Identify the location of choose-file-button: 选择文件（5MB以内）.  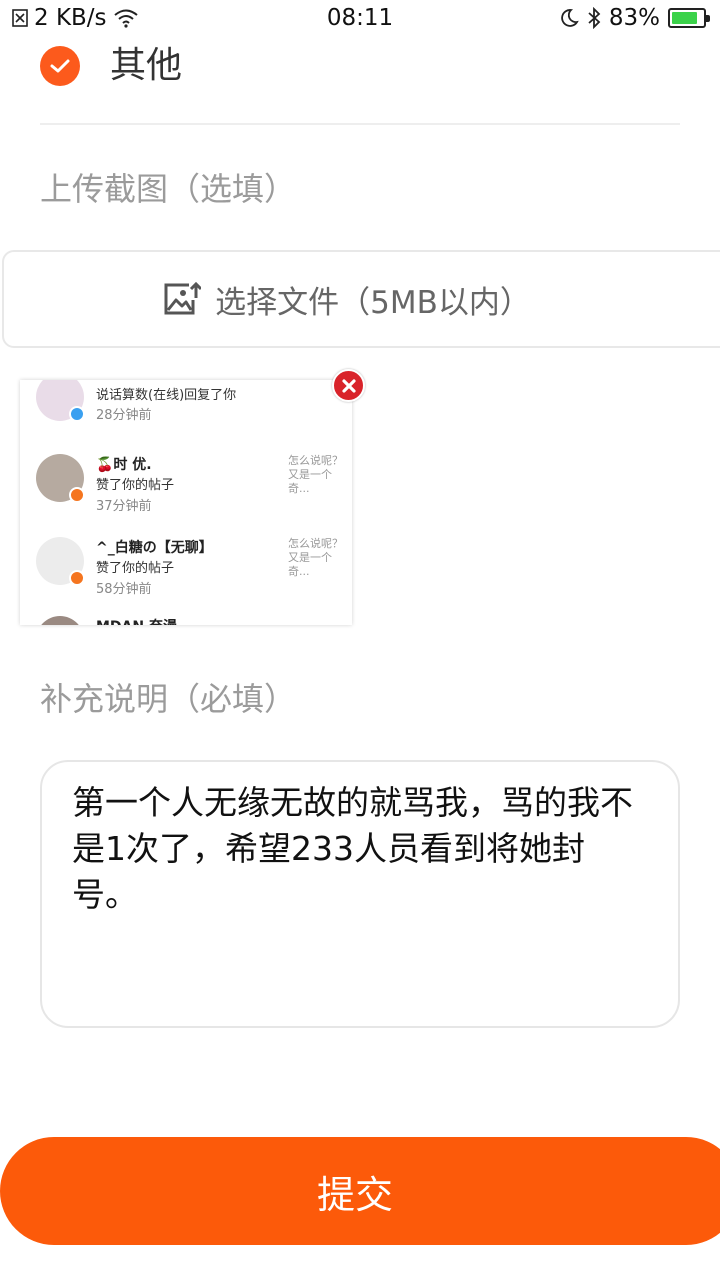
(361, 299).